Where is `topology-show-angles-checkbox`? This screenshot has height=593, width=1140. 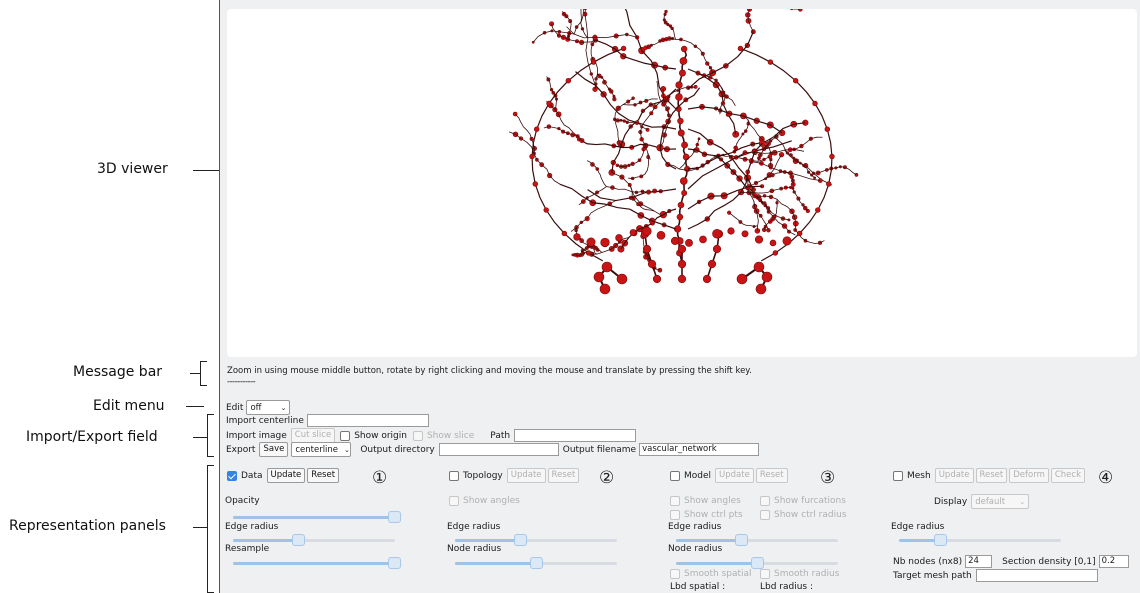 topology-show-angles-checkbox is located at coordinates (454, 501).